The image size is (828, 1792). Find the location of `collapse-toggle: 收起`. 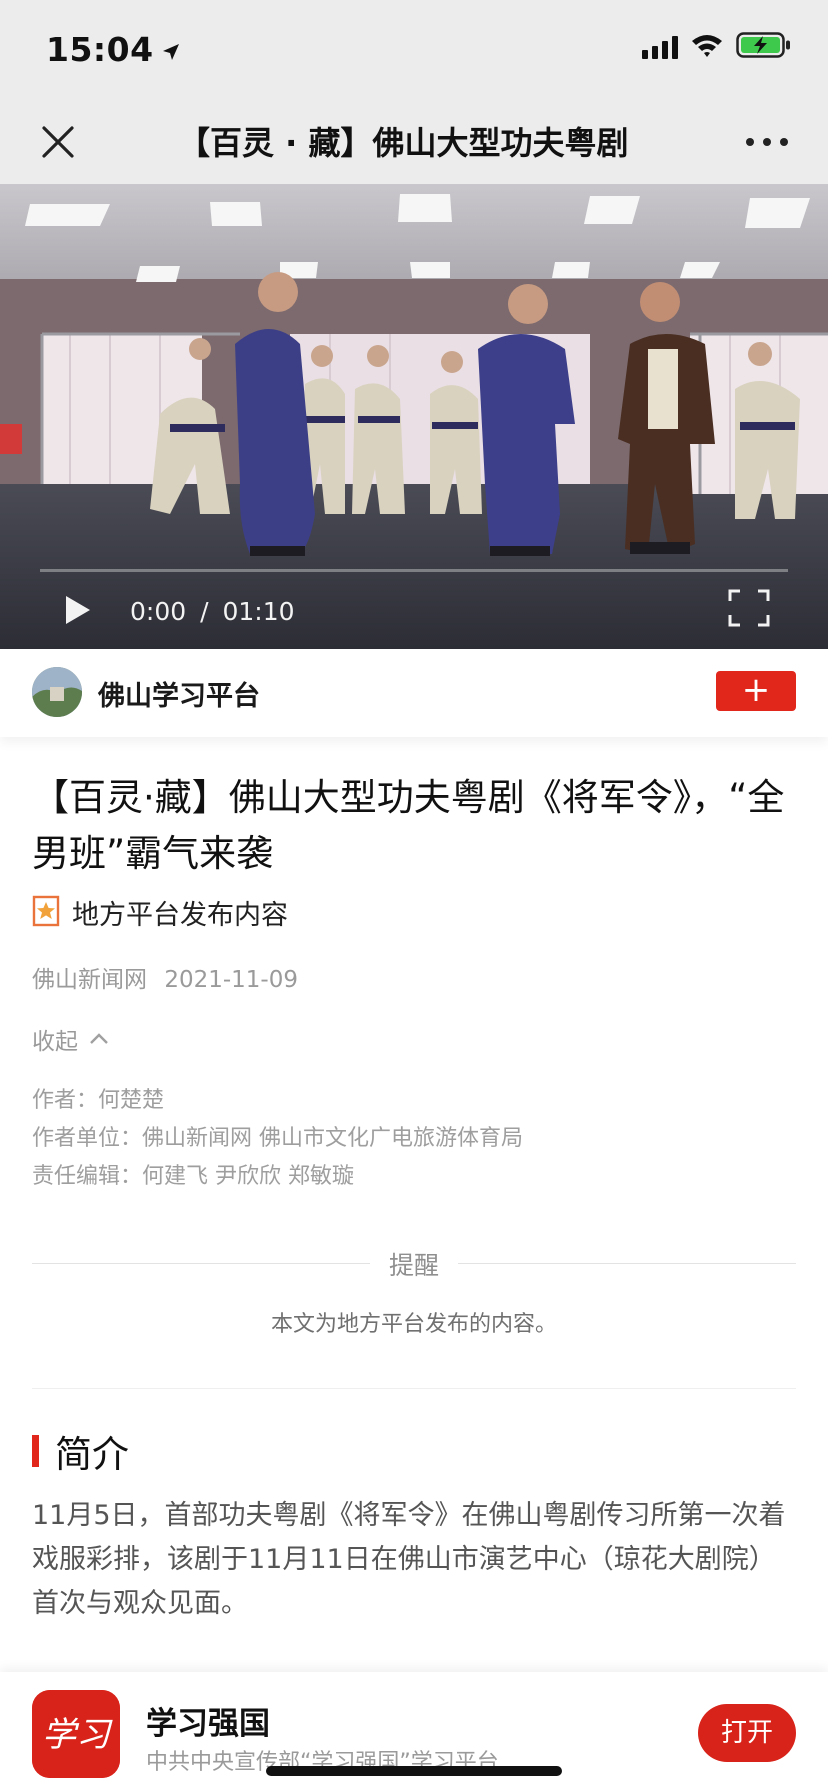

collapse-toggle: 收起 is located at coordinates (71, 1039).